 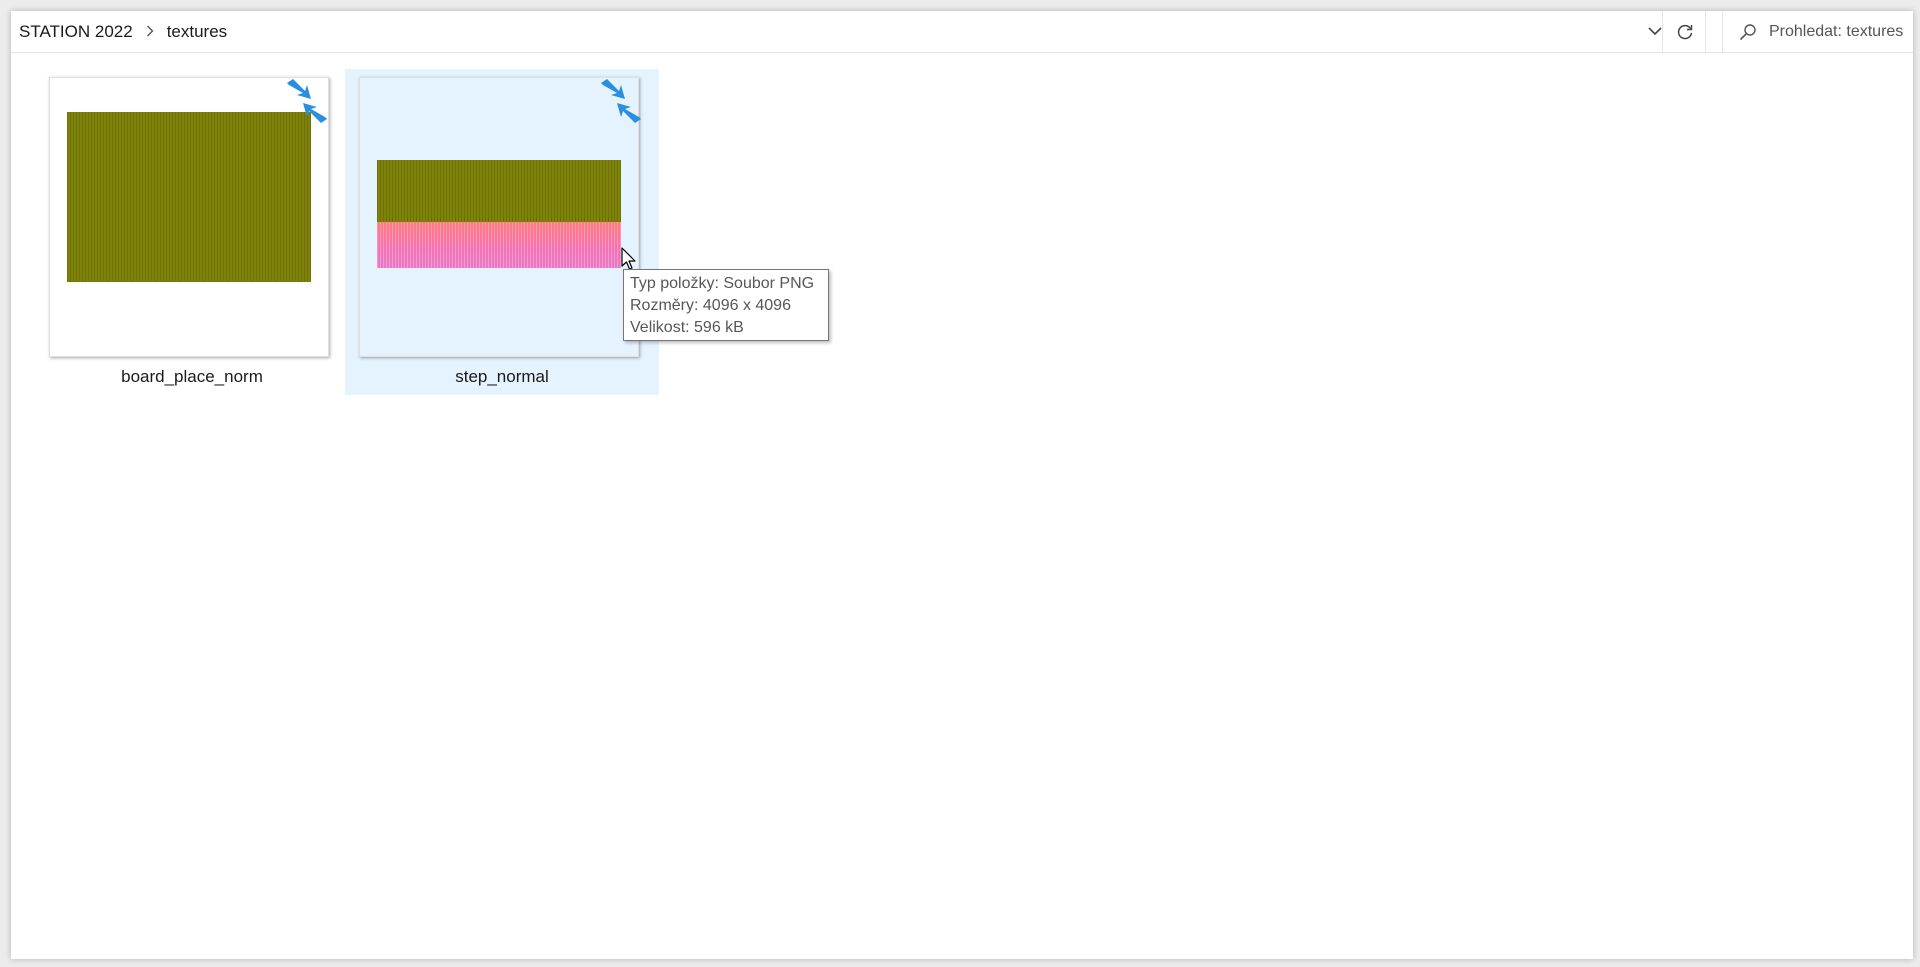 What do you see at coordinates (628, 258) in the screenshot?
I see `mouse-pointer-icon` at bounding box center [628, 258].